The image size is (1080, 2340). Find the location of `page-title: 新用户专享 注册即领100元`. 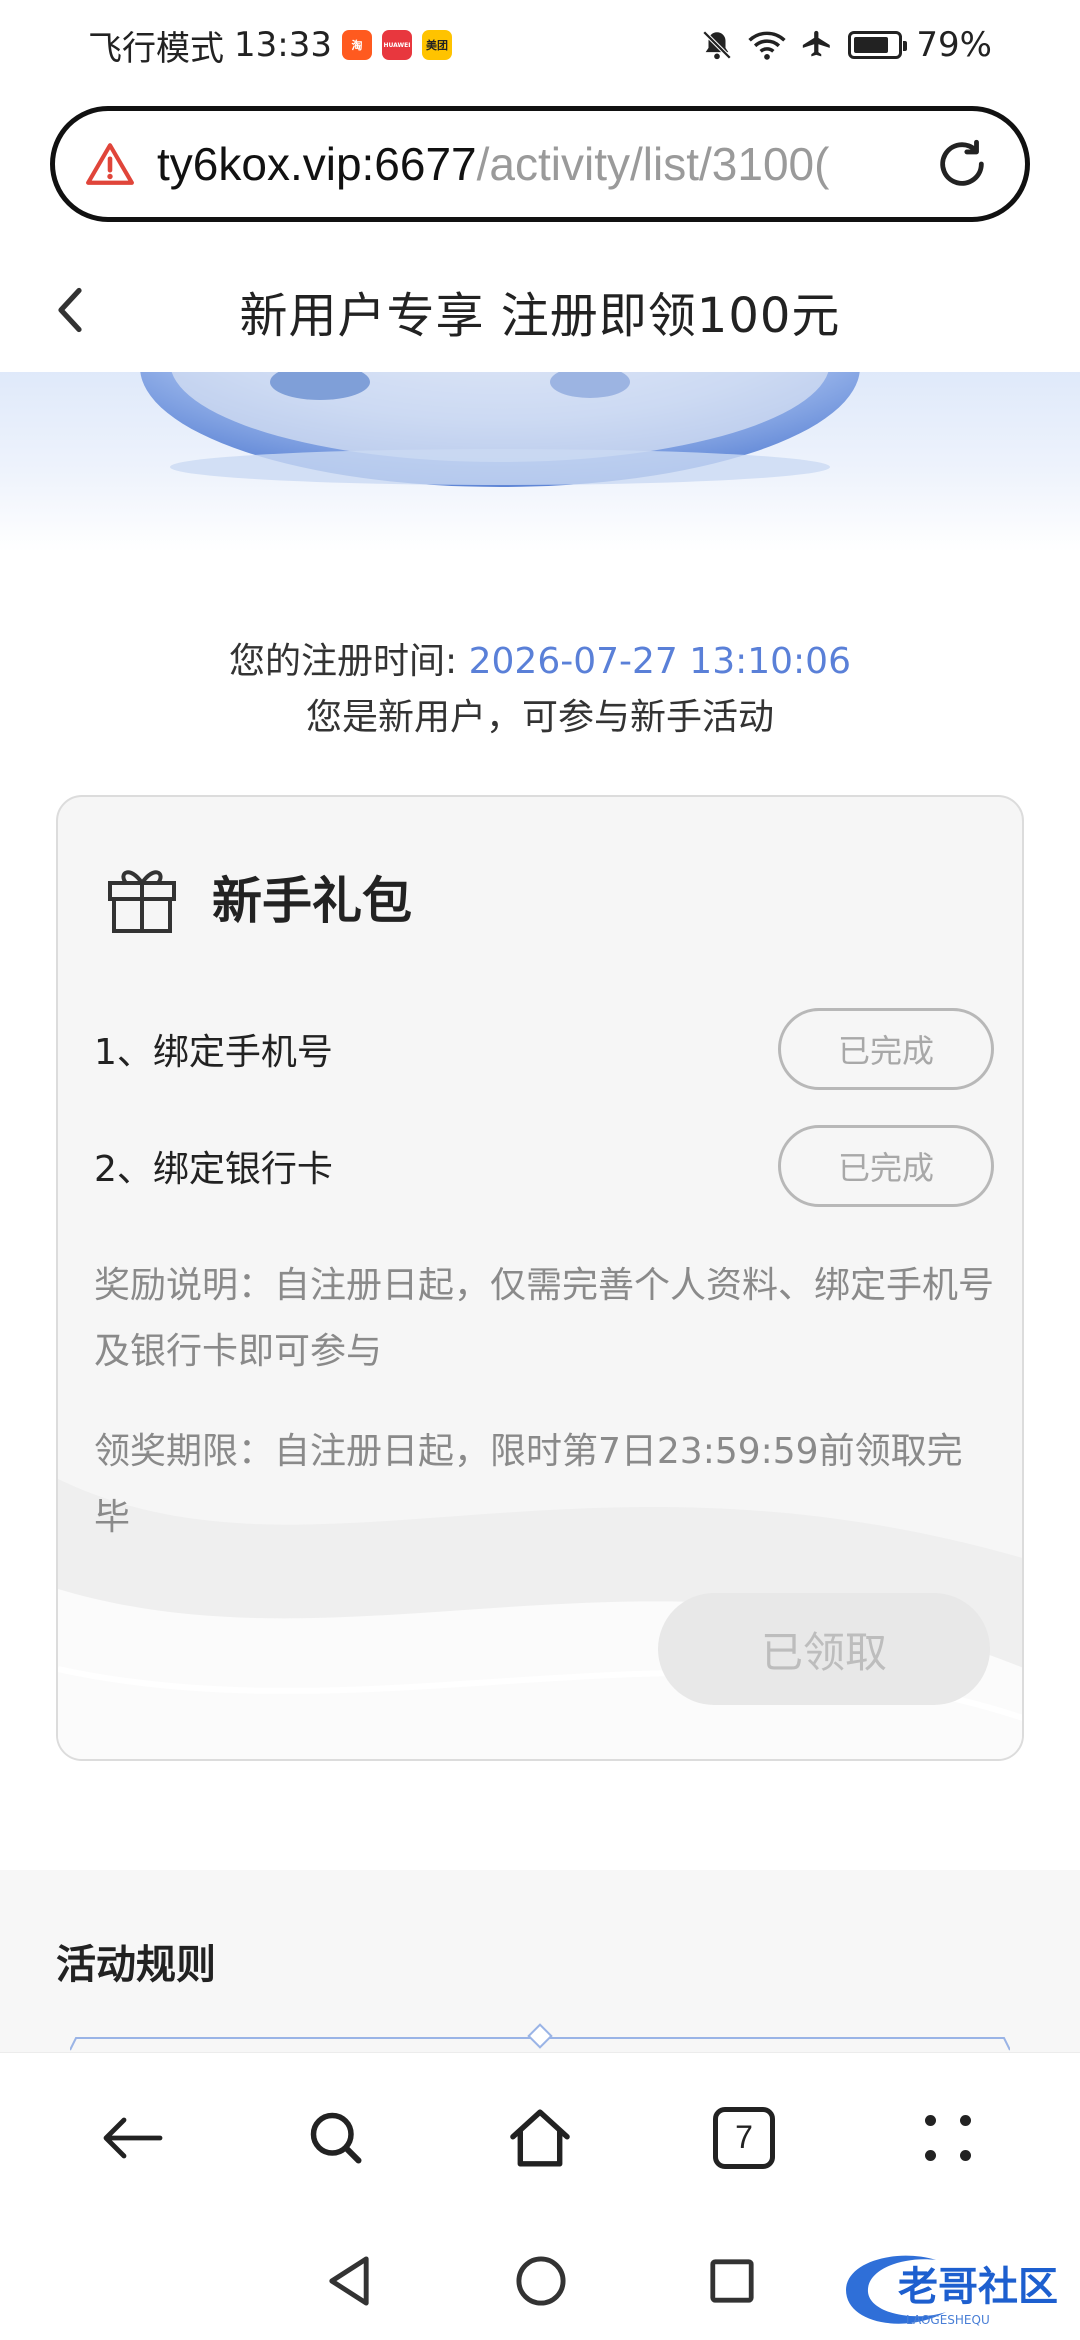

page-title: 新用户专享 注册即领100元 is located at coordinates (540, 316).